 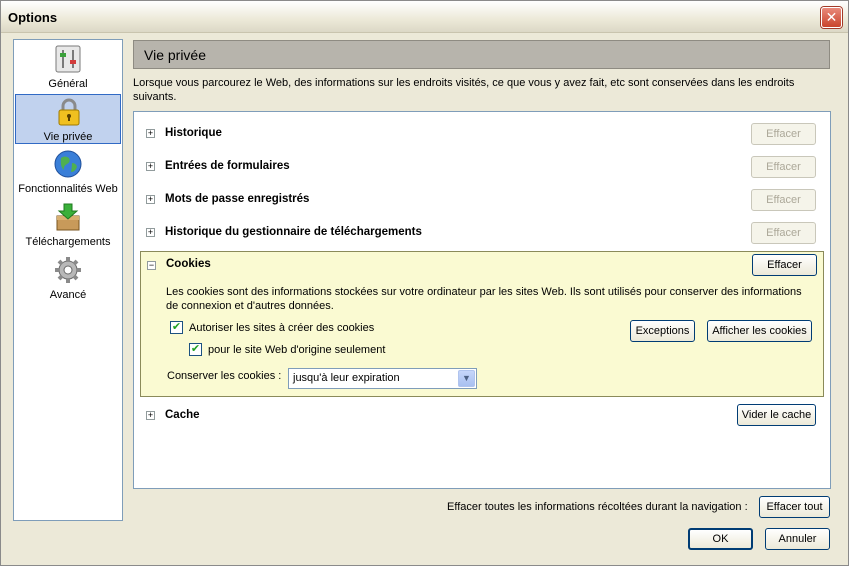 I want to click on keep-cookies-select: jusqu'à leur expiration ▼, so click(x=382, y=378).